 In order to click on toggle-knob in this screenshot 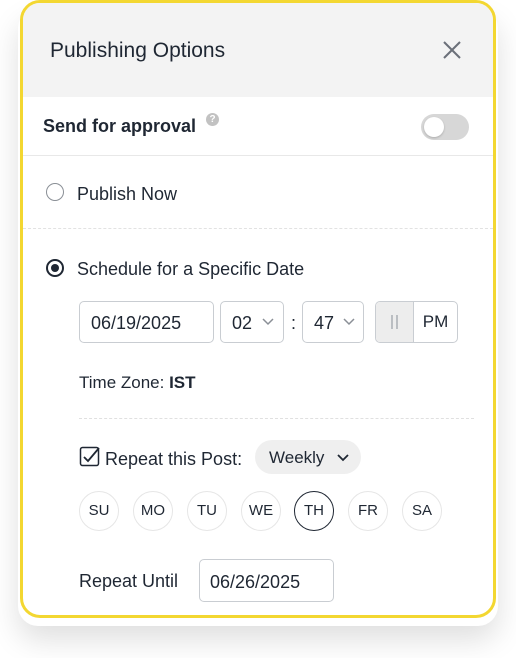, I will do `click(434, 127)`.